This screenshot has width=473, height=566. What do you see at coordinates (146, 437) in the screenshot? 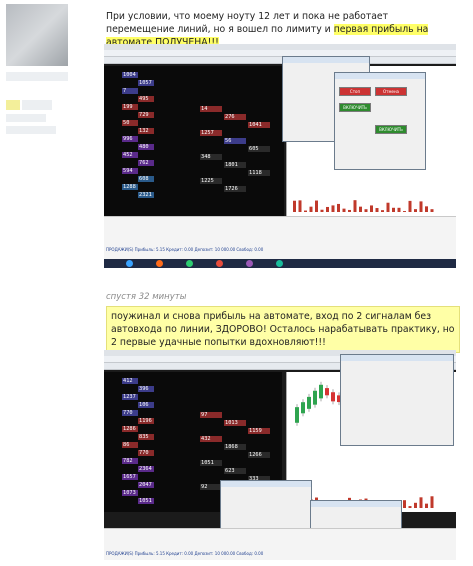
I see `book-cell: 835` at bounding box center [146, 437].